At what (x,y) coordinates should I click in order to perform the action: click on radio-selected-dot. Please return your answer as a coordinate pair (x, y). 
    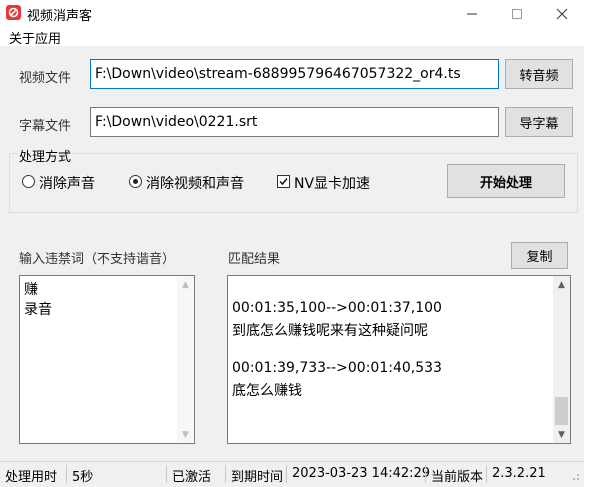
    Looking at the image, I should click on (135, 181).